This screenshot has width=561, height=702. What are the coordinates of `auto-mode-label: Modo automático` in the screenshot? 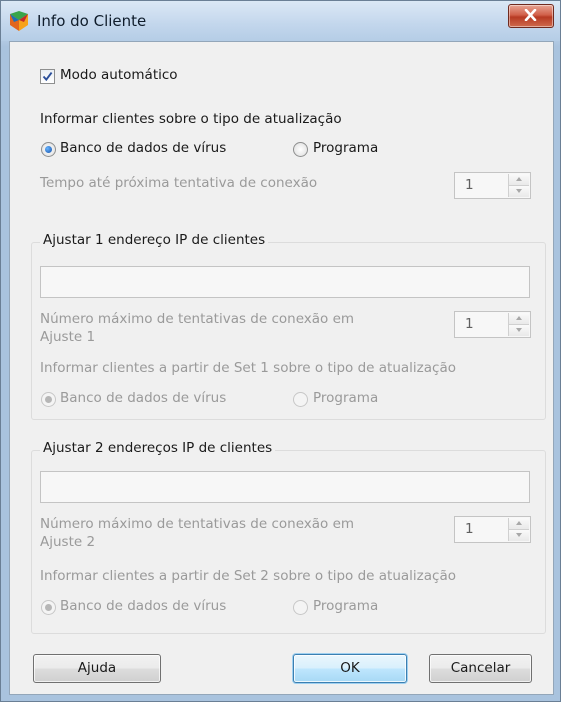 It's located at (119, 75).